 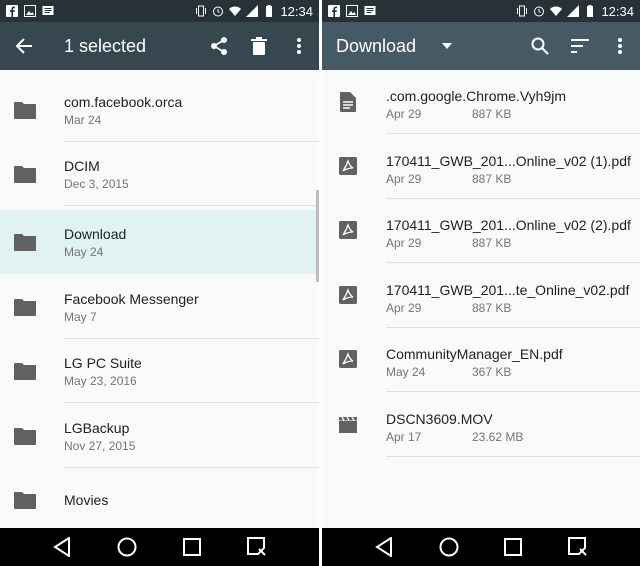 I want to click on folder-row-selected: Download May 24, so click(x=159, y=242).